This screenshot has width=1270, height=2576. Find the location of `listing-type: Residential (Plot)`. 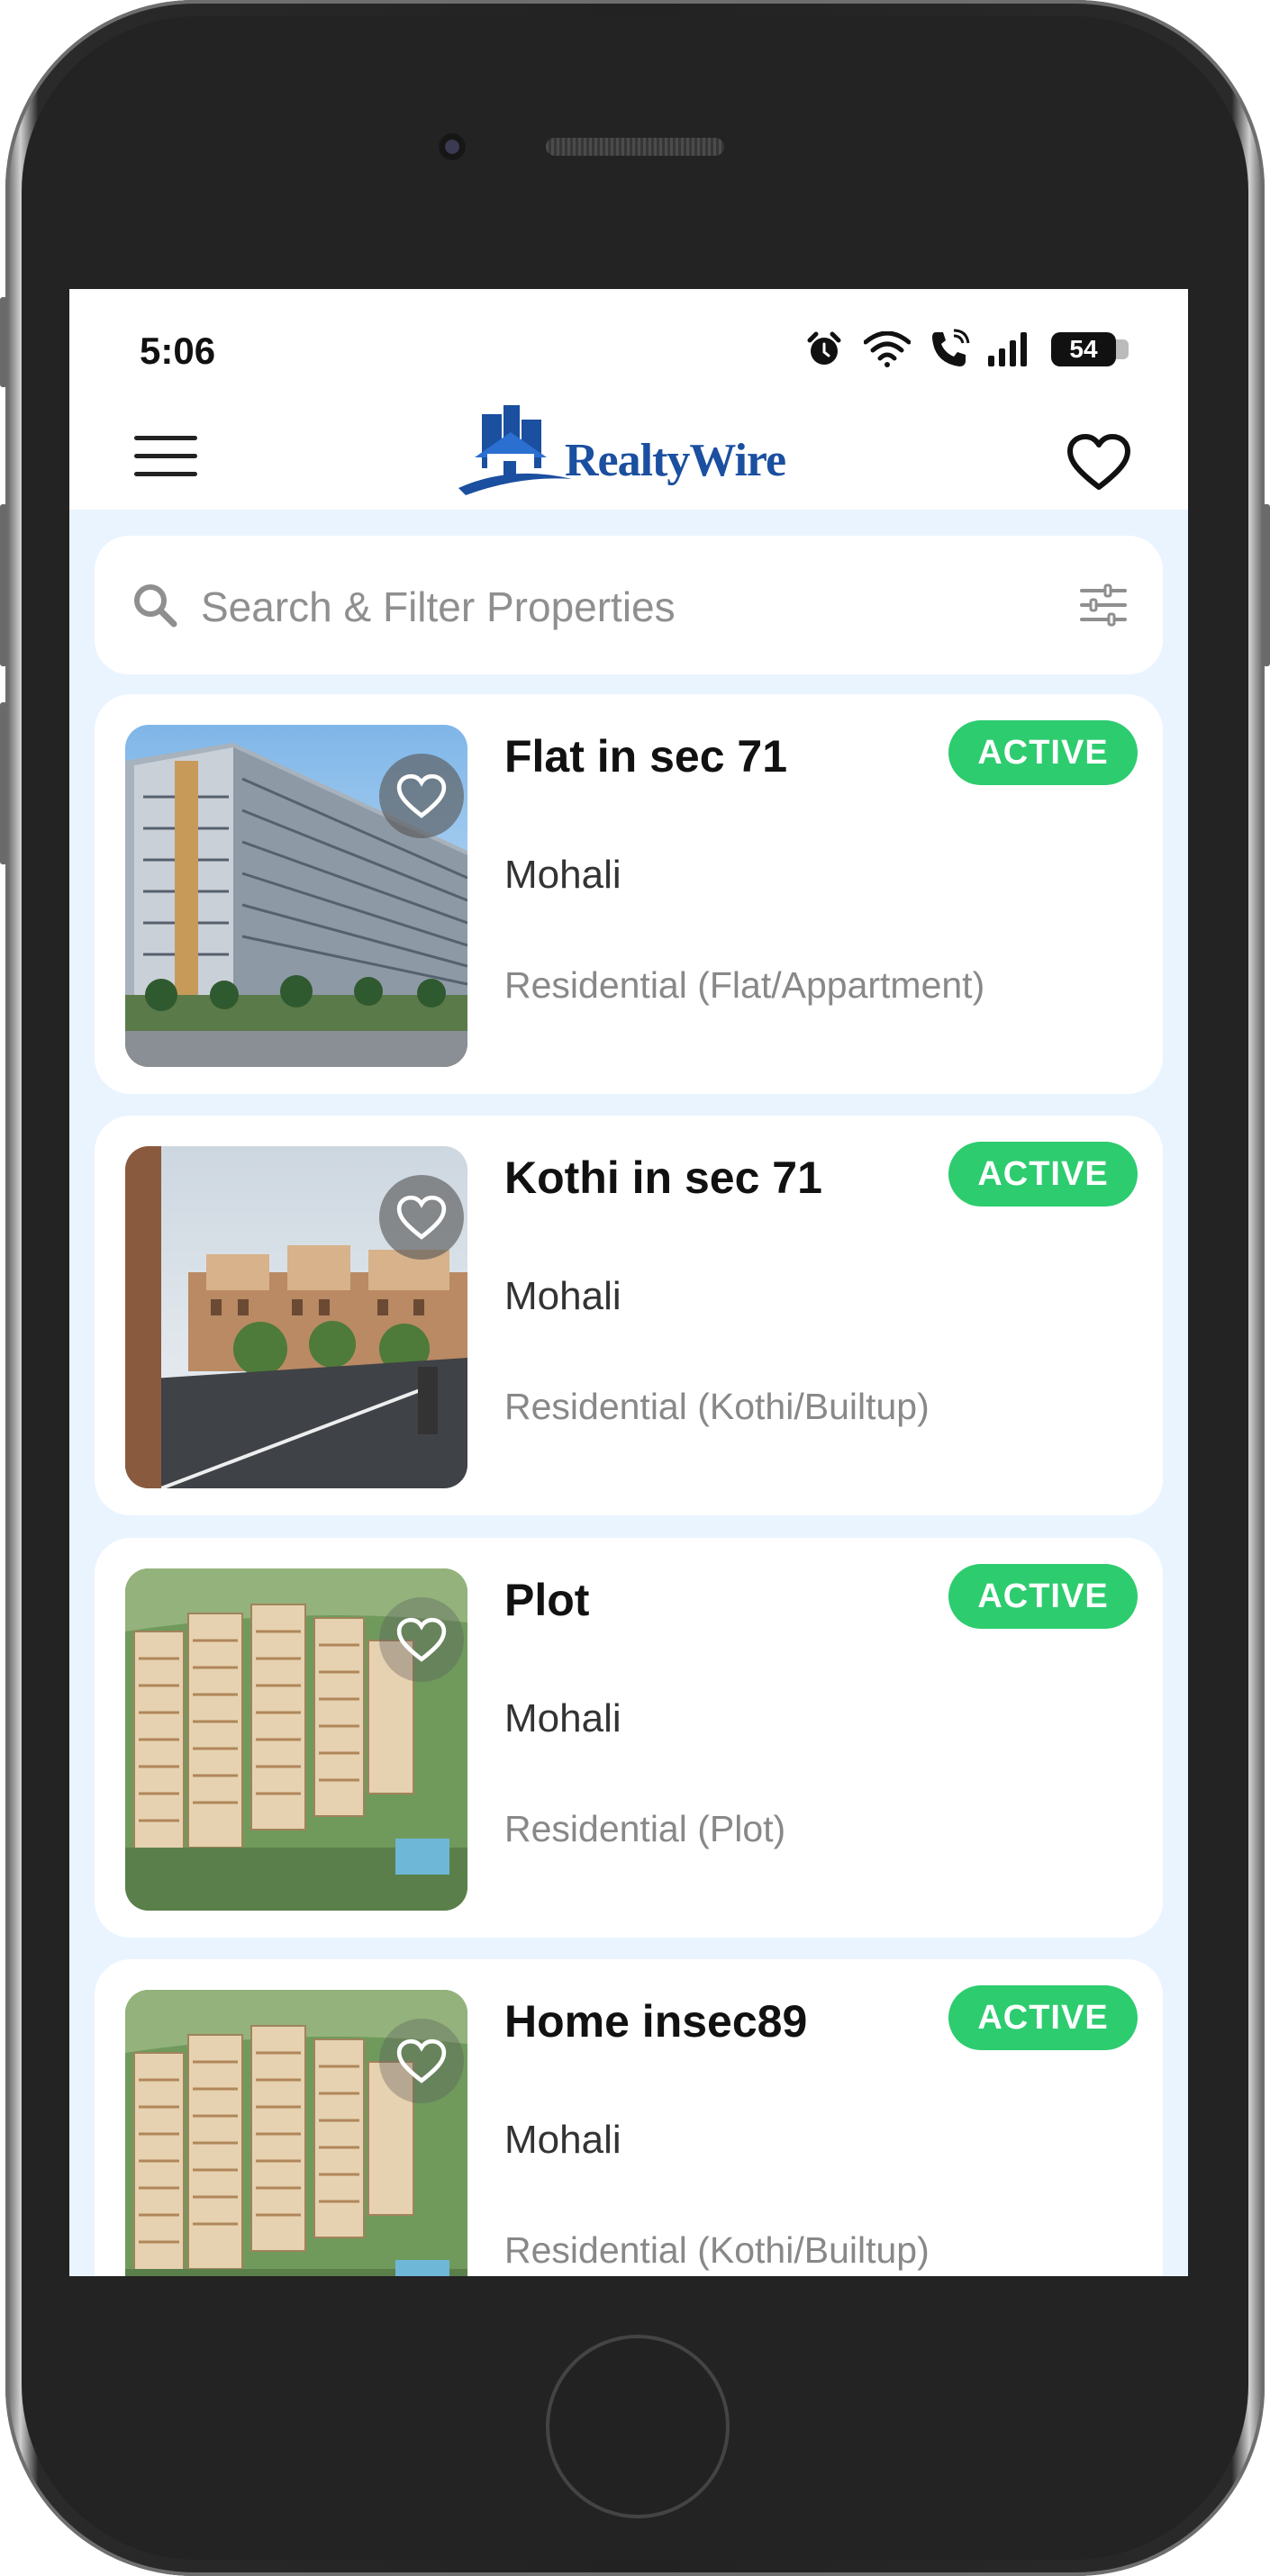

listing-type: Residential (Plot) is located at coordinates (645, 1828).